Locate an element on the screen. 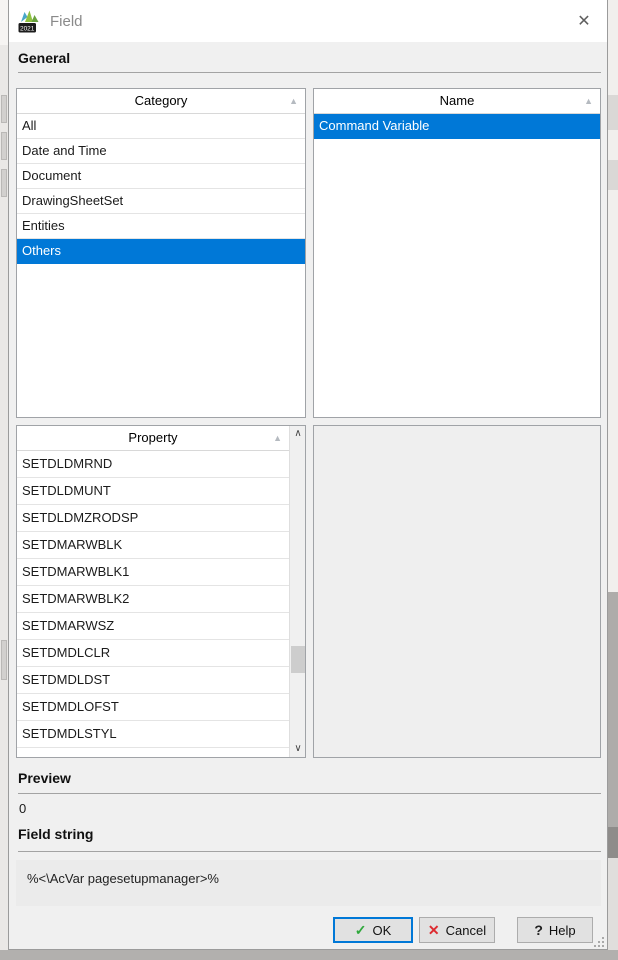  name-header-label: Name is located at coordinates (457, 100).